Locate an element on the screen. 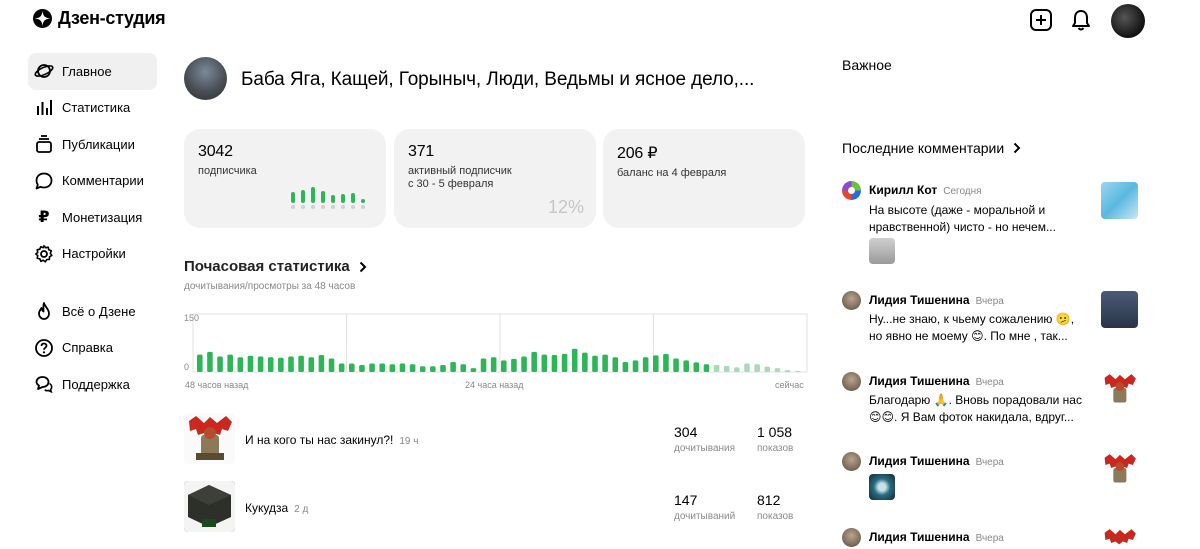 Image resolution: width=1200 pixels, height=549 pixels. balance-caption: баланс на 4 февраля is located at coordinates (672, 173).